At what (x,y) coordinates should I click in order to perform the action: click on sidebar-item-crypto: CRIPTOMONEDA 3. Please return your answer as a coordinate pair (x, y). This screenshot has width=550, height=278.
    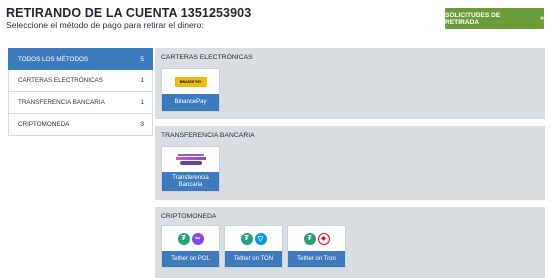
    Looking at the image, I should click on (80, 125).